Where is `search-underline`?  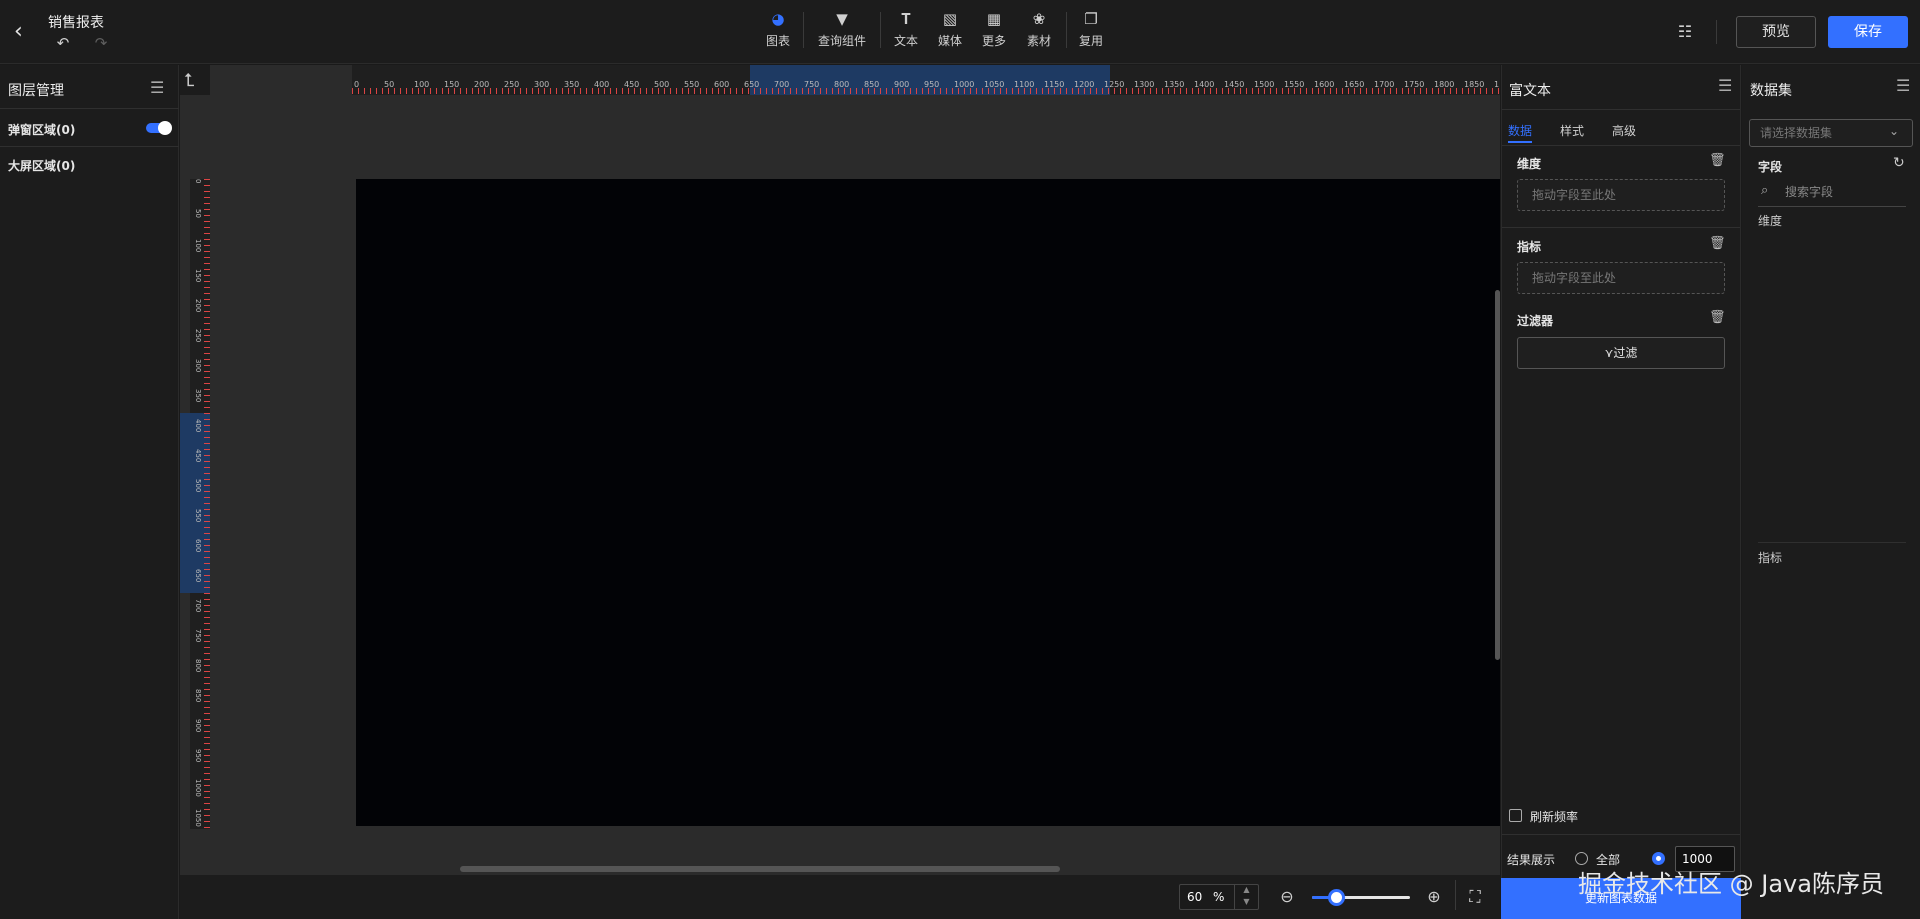 search-underline is located at coordinates (1832, 206).